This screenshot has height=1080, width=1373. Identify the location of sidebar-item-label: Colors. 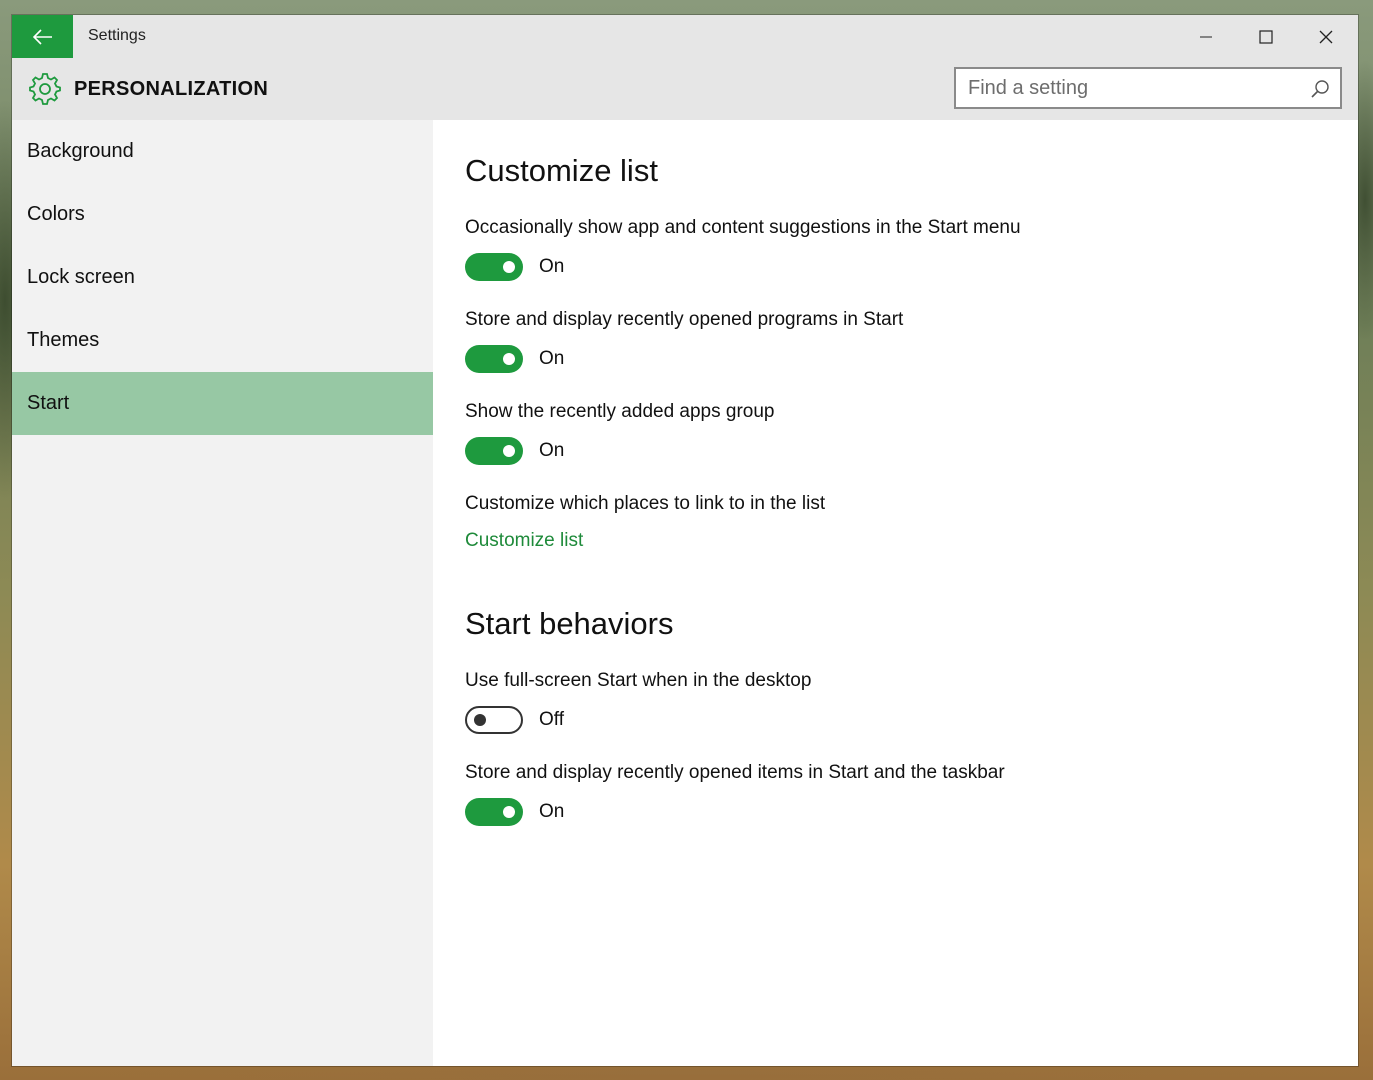
(56, 214).